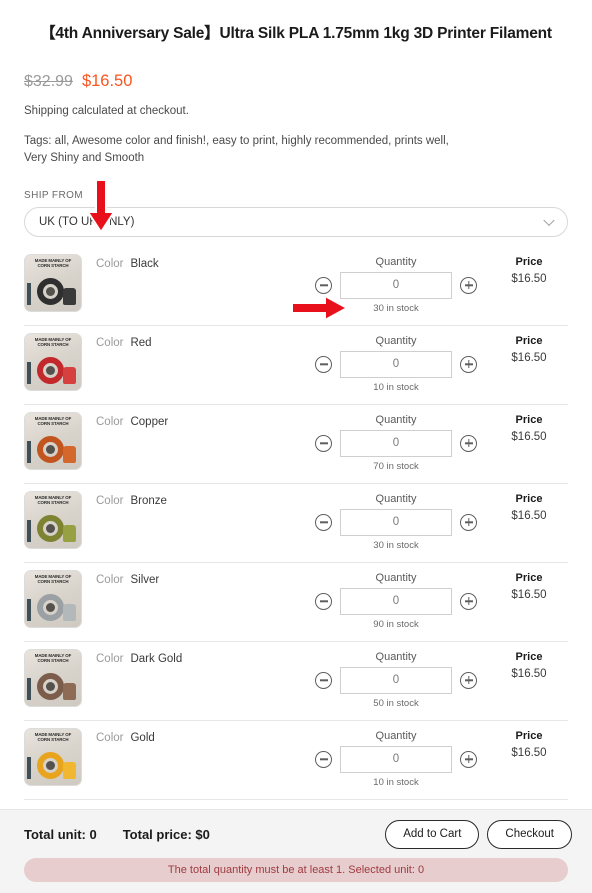 The height and width of the screenshot is (893, 592). What do you see at coordinates (396, 703) in the screenshot?
I see `stock-status: 50 in stock` at bounding box center [396, 703].